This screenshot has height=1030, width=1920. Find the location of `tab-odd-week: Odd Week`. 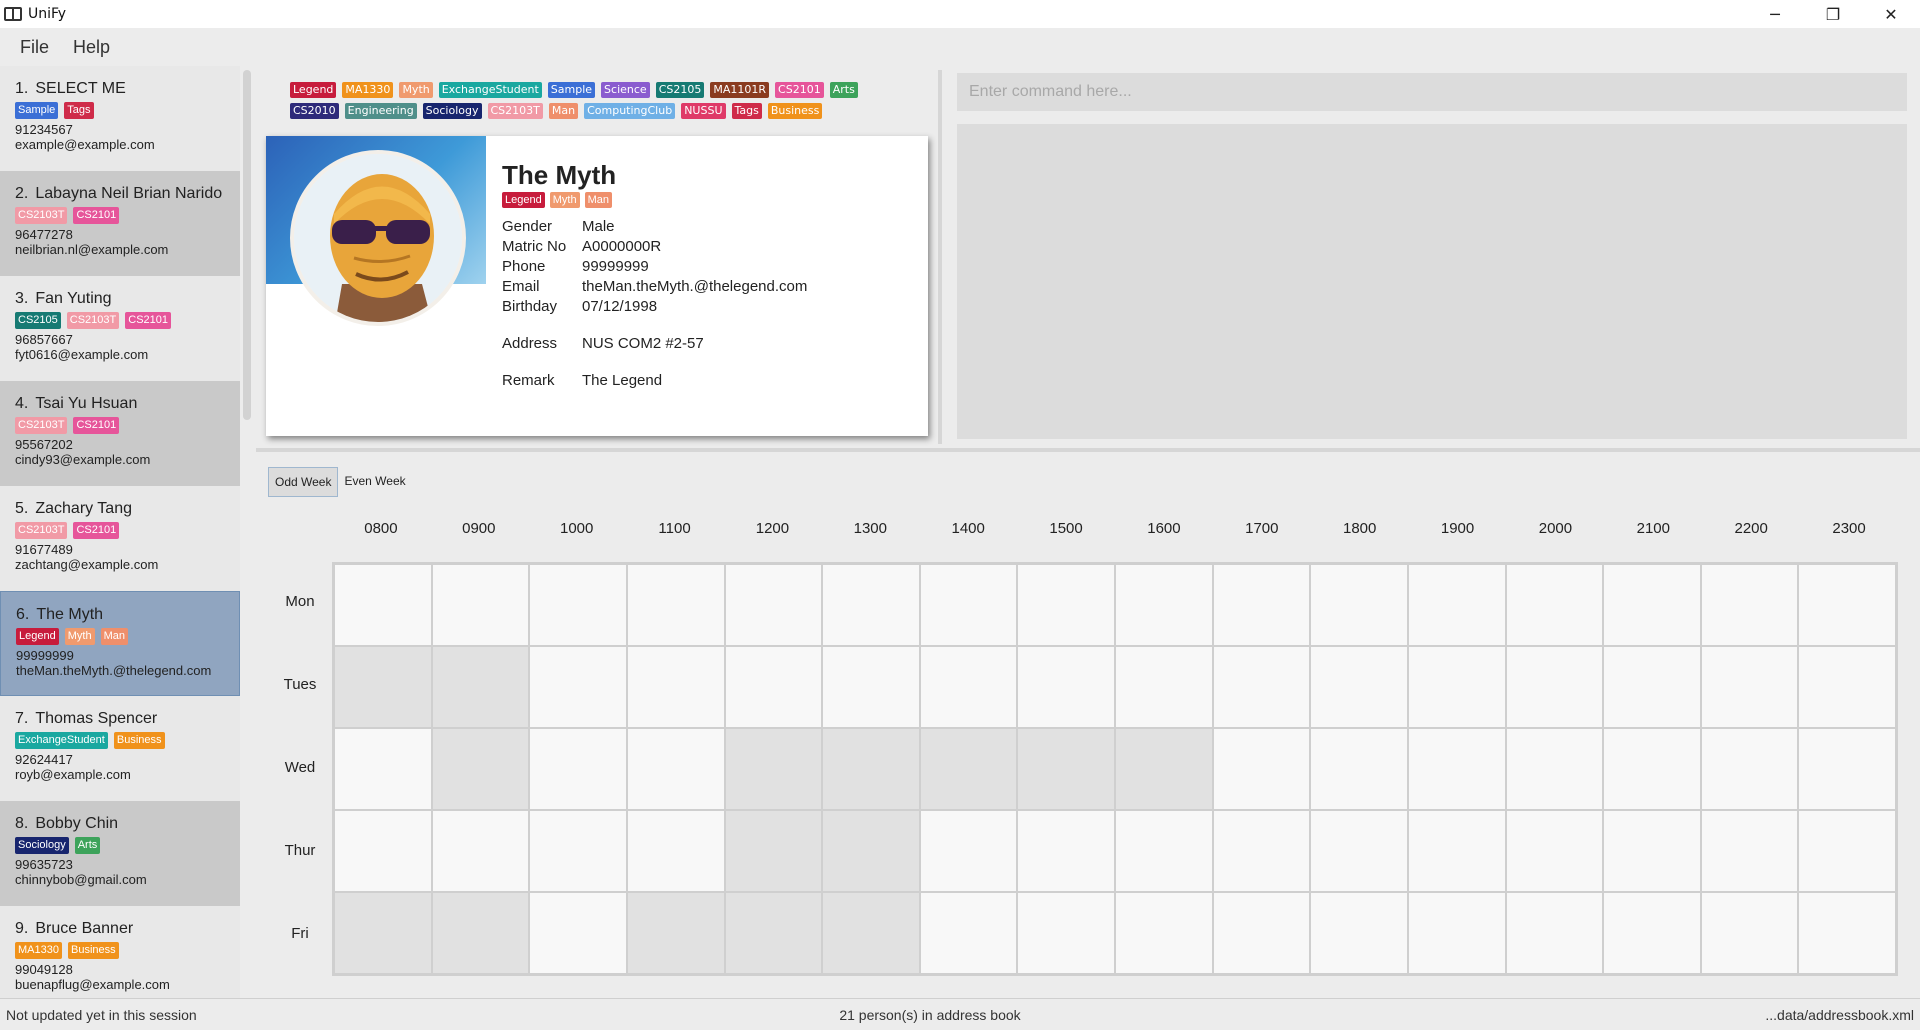

tab-odd-week: Odd Week is located at coordinates (303, 482).